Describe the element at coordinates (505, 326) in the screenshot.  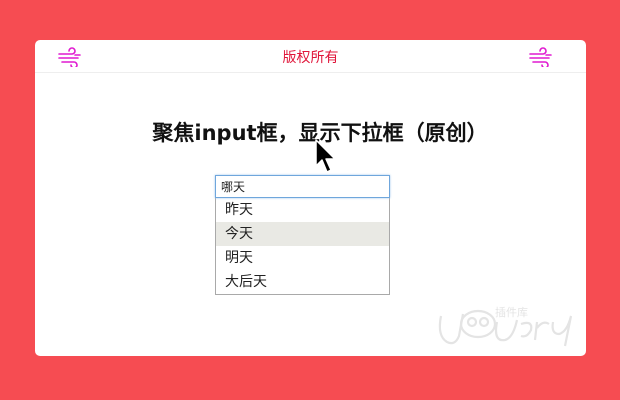
I see `jquery-watermark-logo: 插件库` at that location.